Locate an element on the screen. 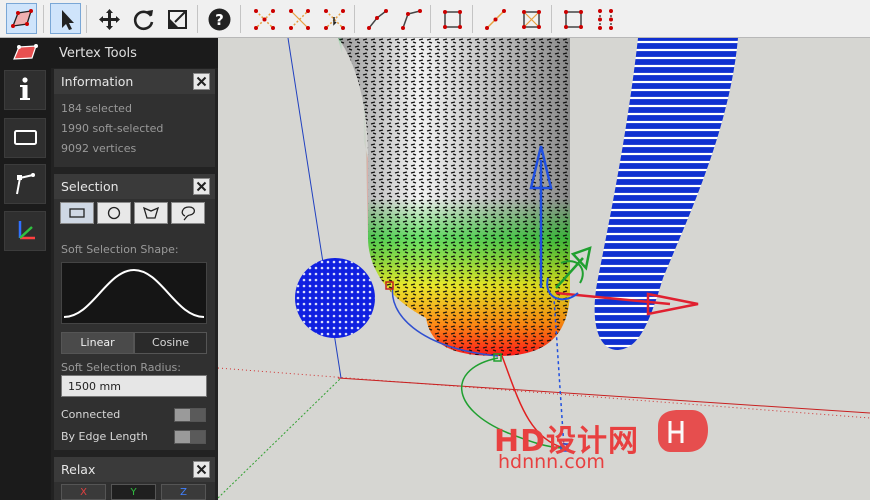  vertex-count: 9092 vertices is located at coordinates (99, 148).